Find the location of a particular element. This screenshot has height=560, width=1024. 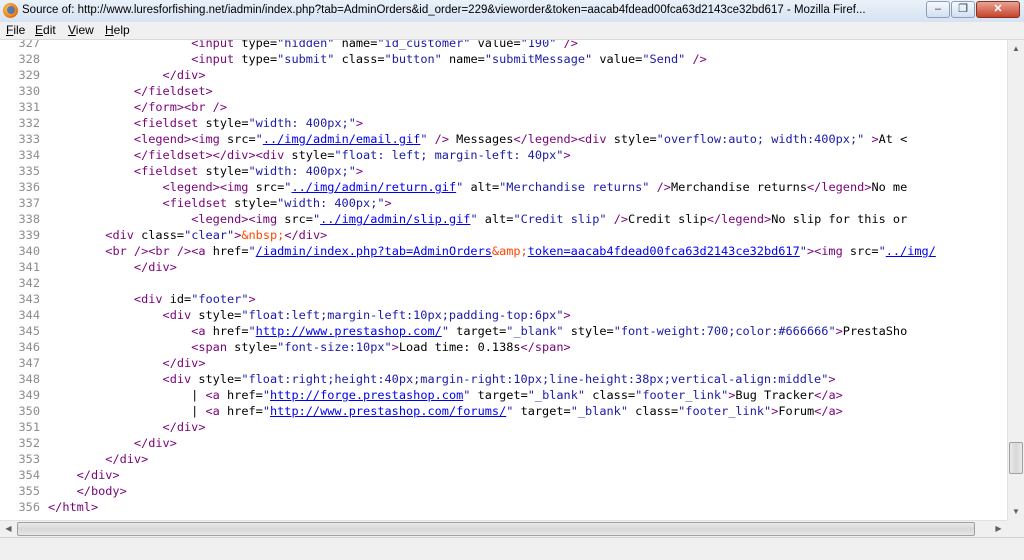

code-link: ../img/admin/email.gif is located at coordinates (342, 139).